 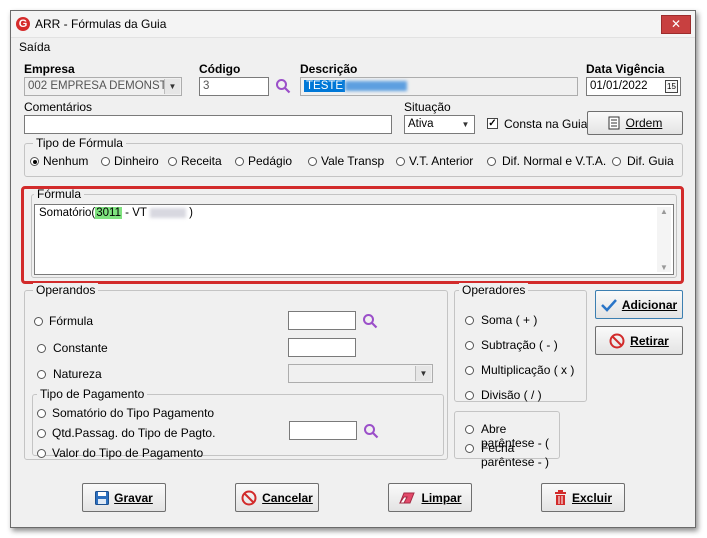 I want to click on radio-somatorio-tipo, so click(x=41, y=413).